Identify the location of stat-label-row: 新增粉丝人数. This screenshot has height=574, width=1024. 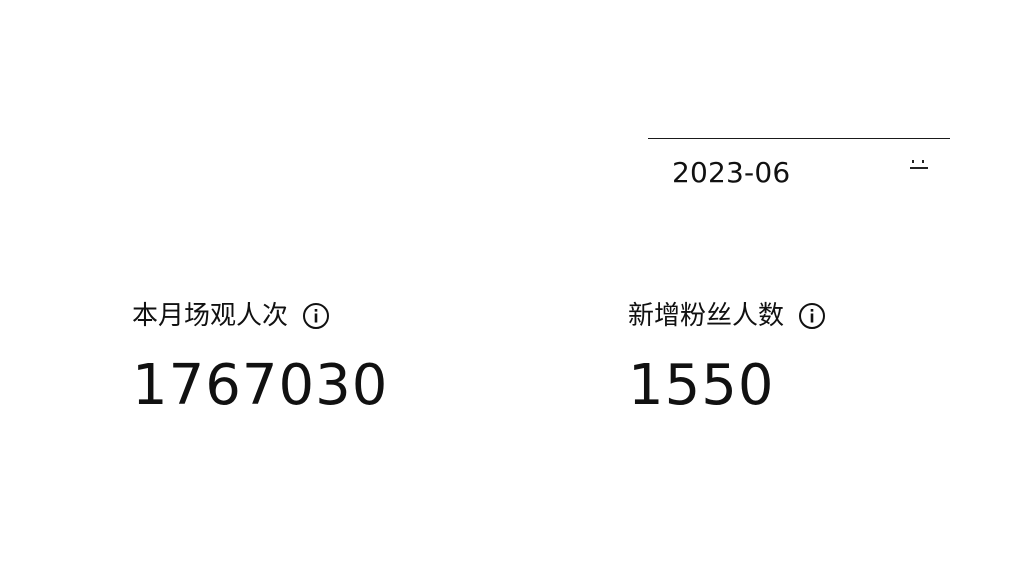
(727, 316).